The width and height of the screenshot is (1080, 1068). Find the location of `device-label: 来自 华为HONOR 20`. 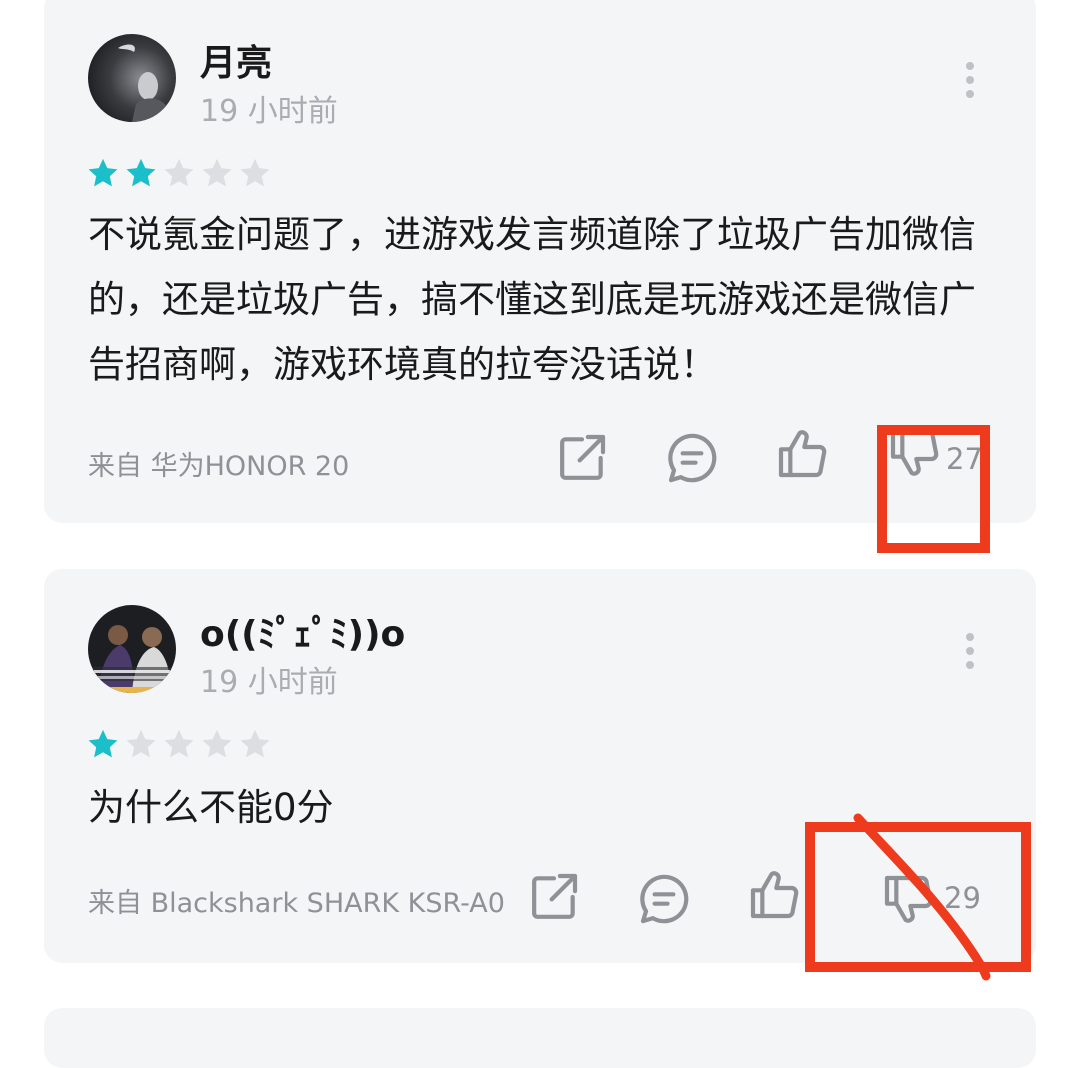

device-label: 来自 华为HONOR 20 is located at coordinates (219, 466).